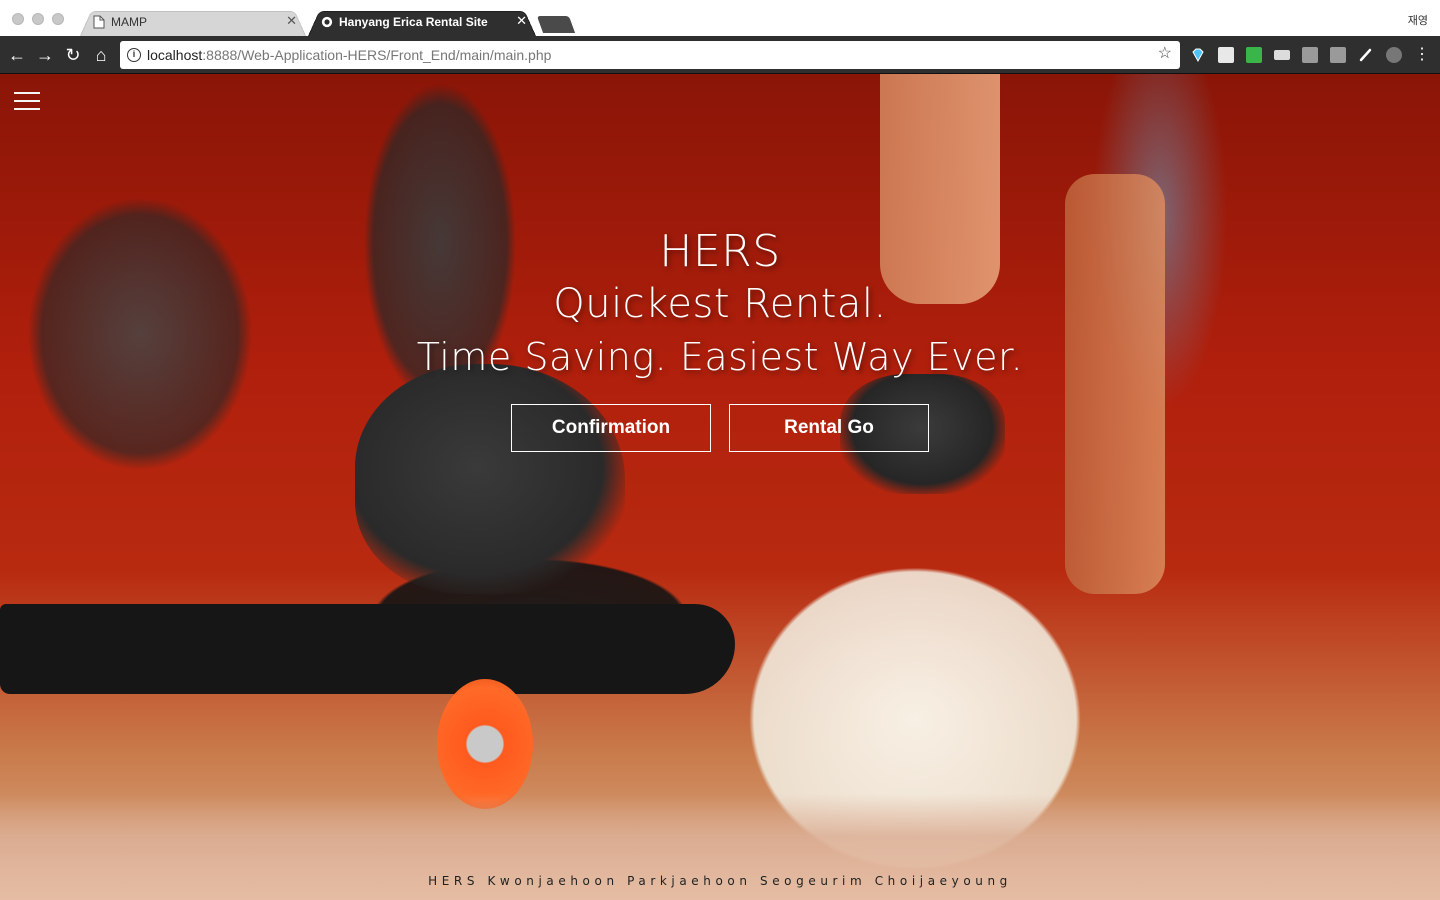  I want to click on extension-redbar-icon, so click(1226, 55).